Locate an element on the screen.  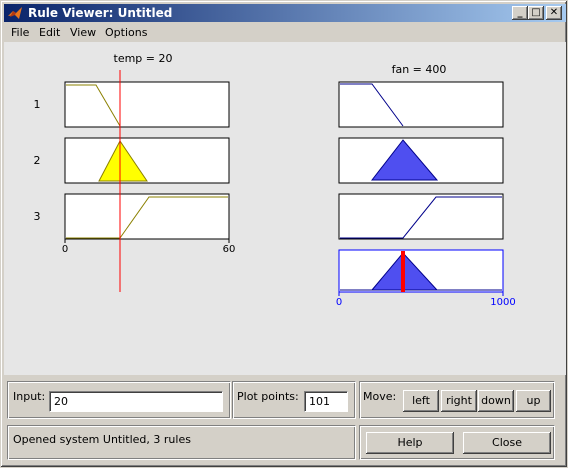
menu-file: File is located at coordinates (20, 32).